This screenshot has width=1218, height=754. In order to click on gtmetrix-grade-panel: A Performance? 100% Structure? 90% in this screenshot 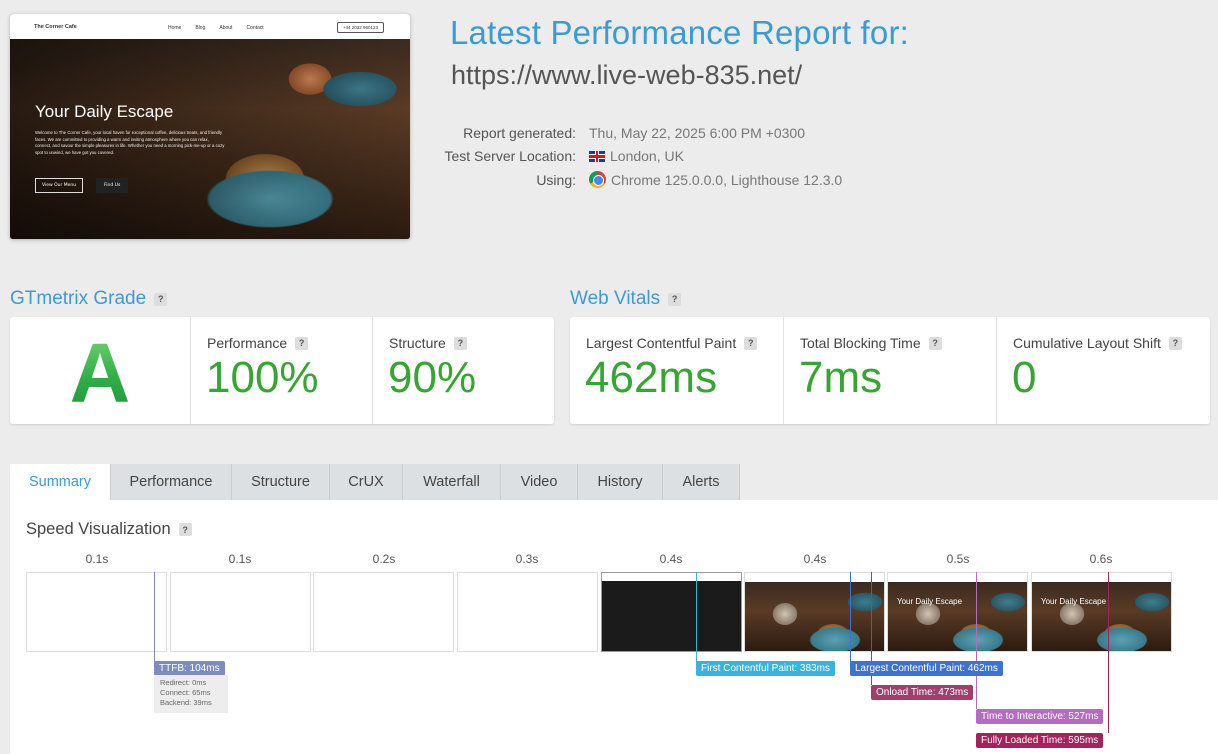, I will do `click(282, 370)`.